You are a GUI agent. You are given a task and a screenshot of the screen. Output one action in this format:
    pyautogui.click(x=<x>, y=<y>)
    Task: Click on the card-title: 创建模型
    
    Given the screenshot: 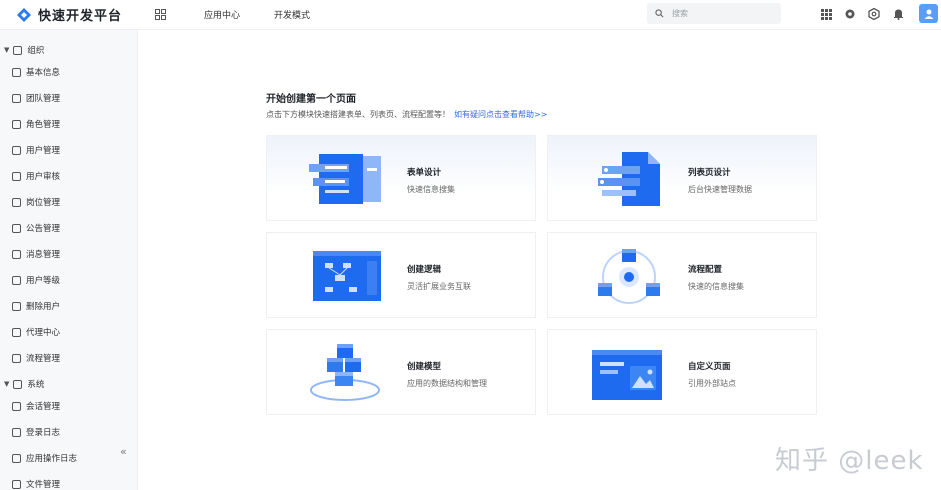 What is the action you would take?
    pyautogui.click(x=424, y=367)
    